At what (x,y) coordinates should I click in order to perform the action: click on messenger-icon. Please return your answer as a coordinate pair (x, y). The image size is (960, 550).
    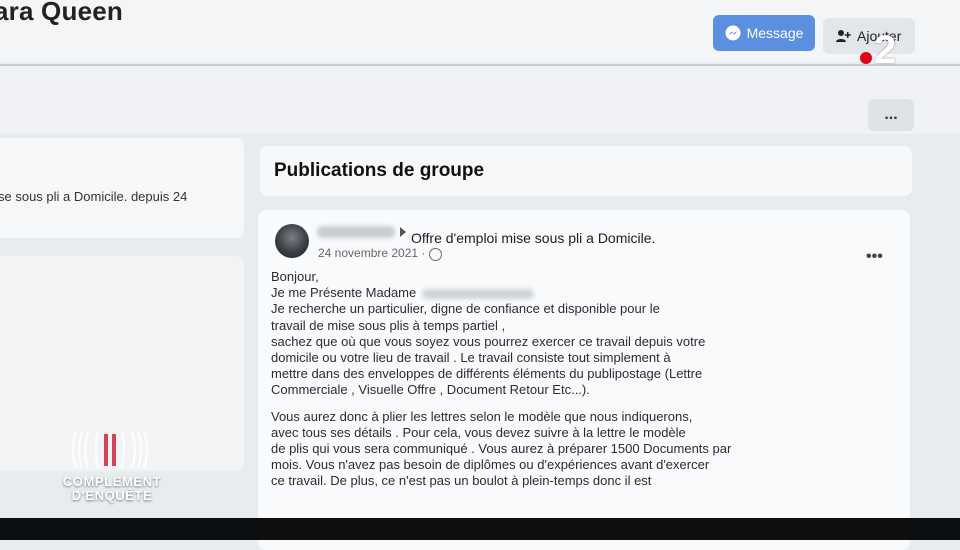
    Looking at the image, I should click on (733, 33).